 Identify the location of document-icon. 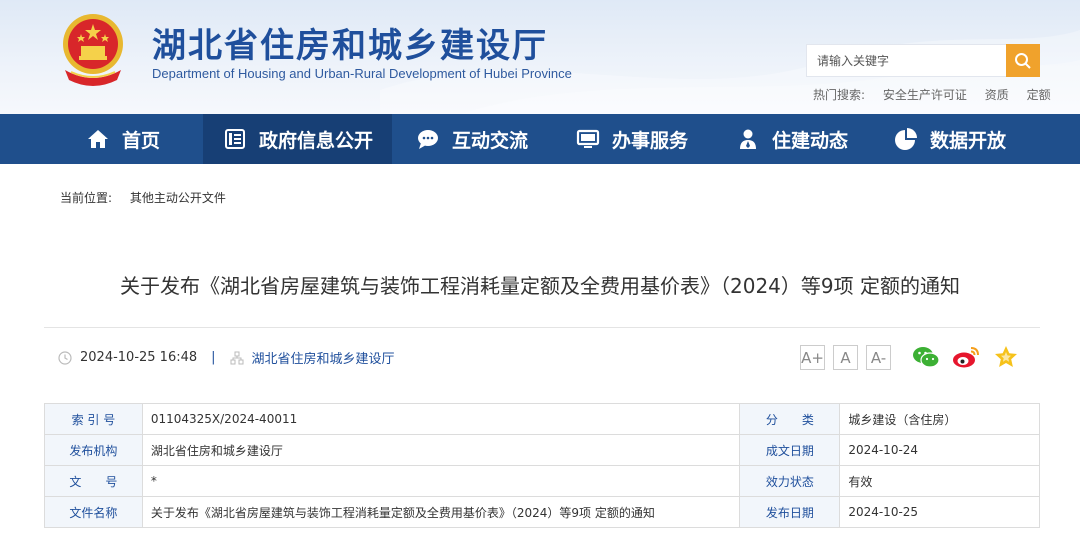
(235, 139).